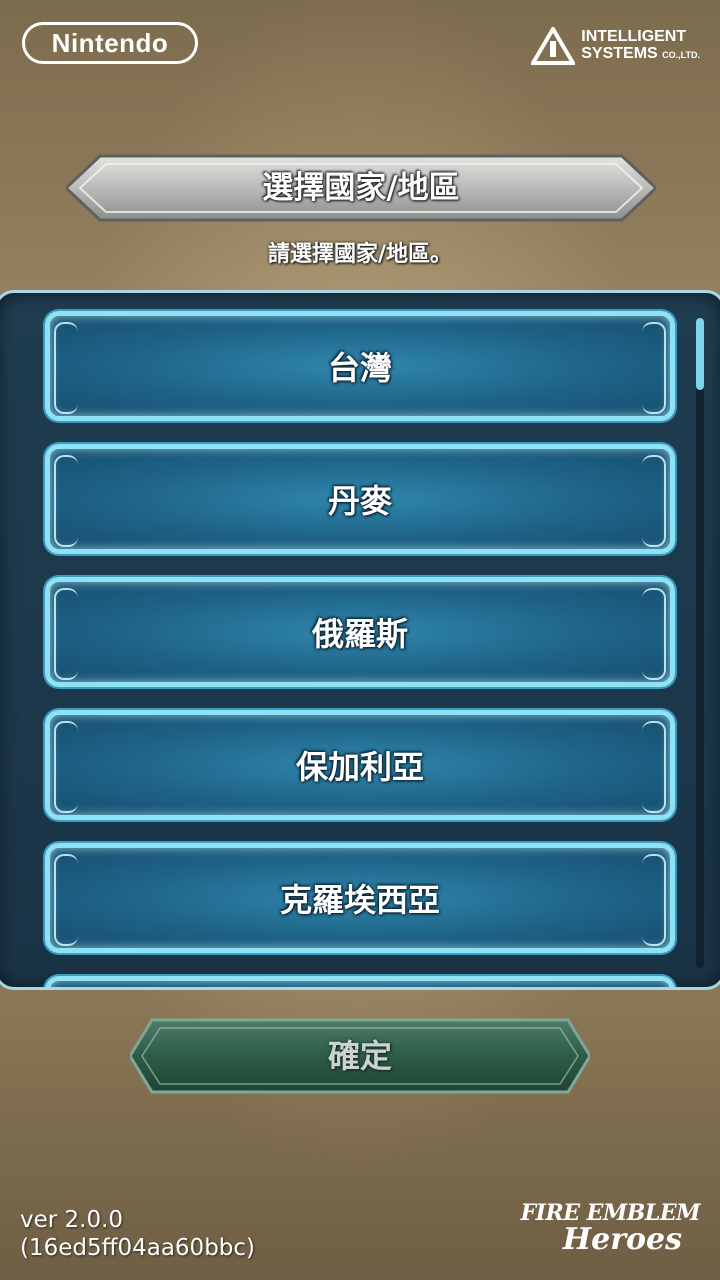 This screenshot has height=1280, width=720. I want to click on fire-emblem-heroes-logo: FIRE EMBLEM Heroes, so click(605, 1233).